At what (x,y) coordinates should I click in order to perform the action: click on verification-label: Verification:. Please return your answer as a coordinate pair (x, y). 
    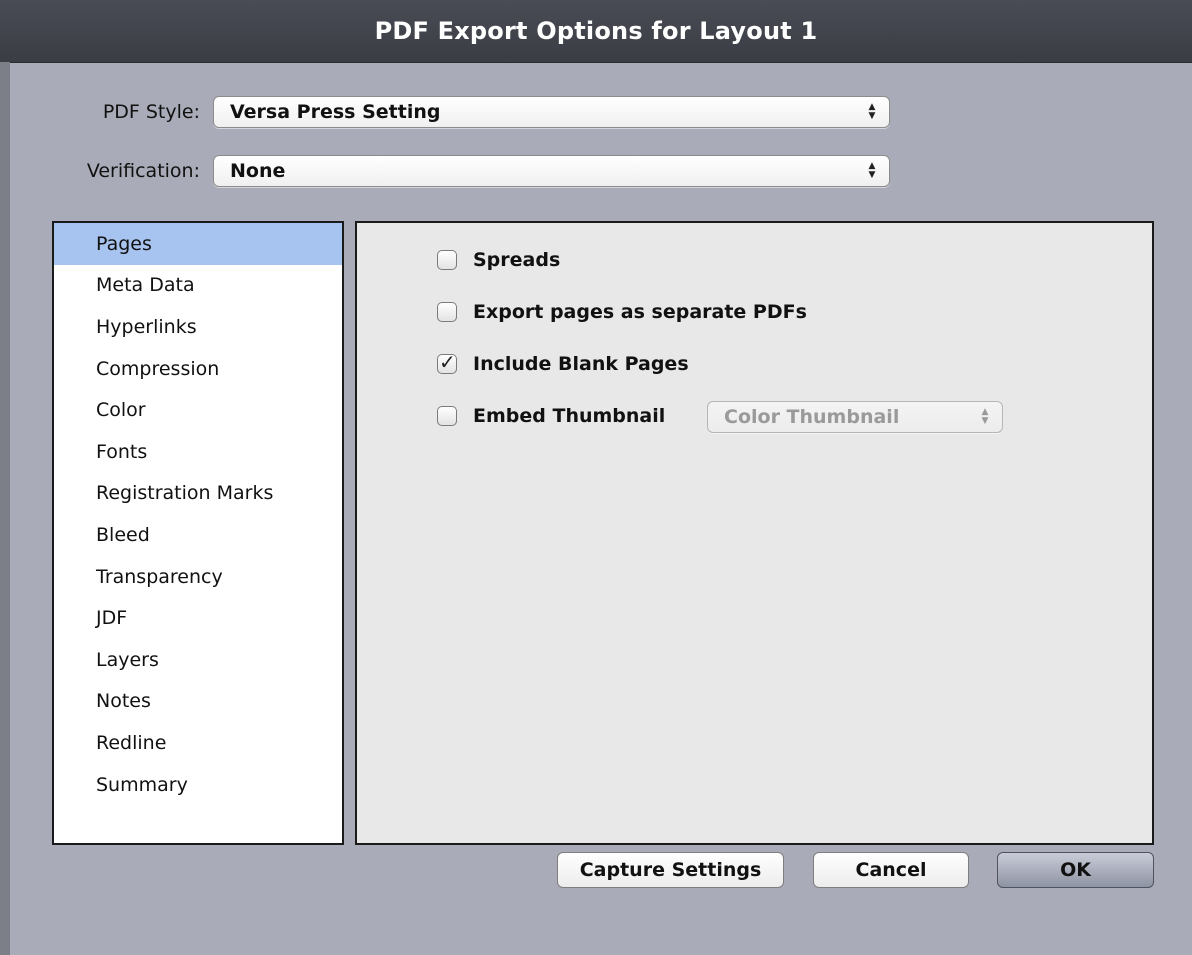
    Looking at the image, I should click on (143, 171).